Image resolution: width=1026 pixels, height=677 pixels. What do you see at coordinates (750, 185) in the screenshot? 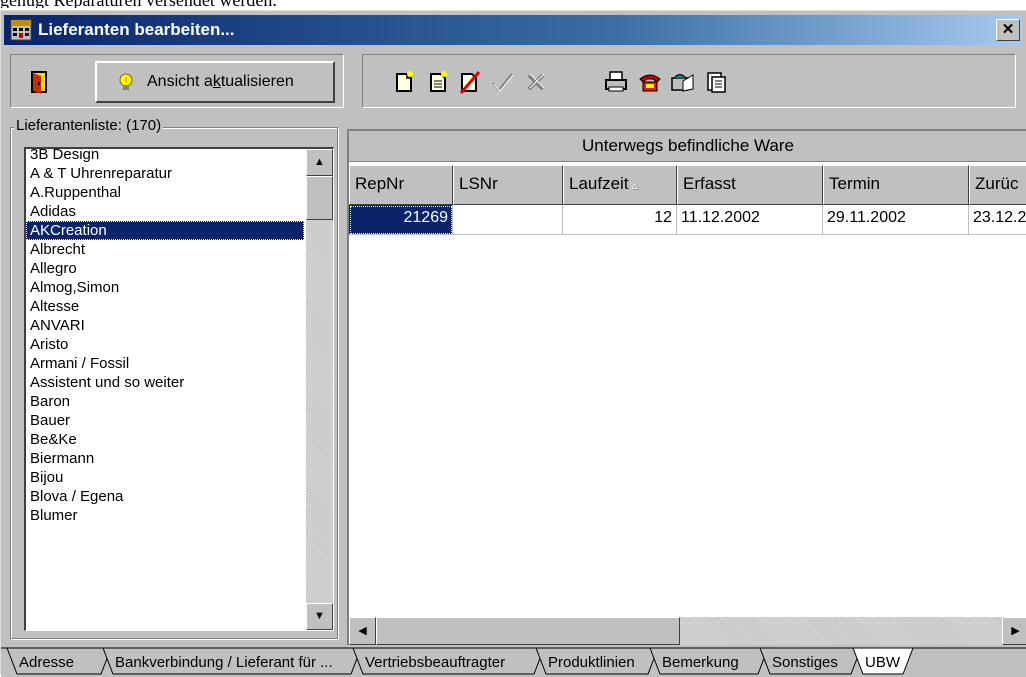
I see `column-header-erfasst: Erfasst` at bounding box center [750, 185].